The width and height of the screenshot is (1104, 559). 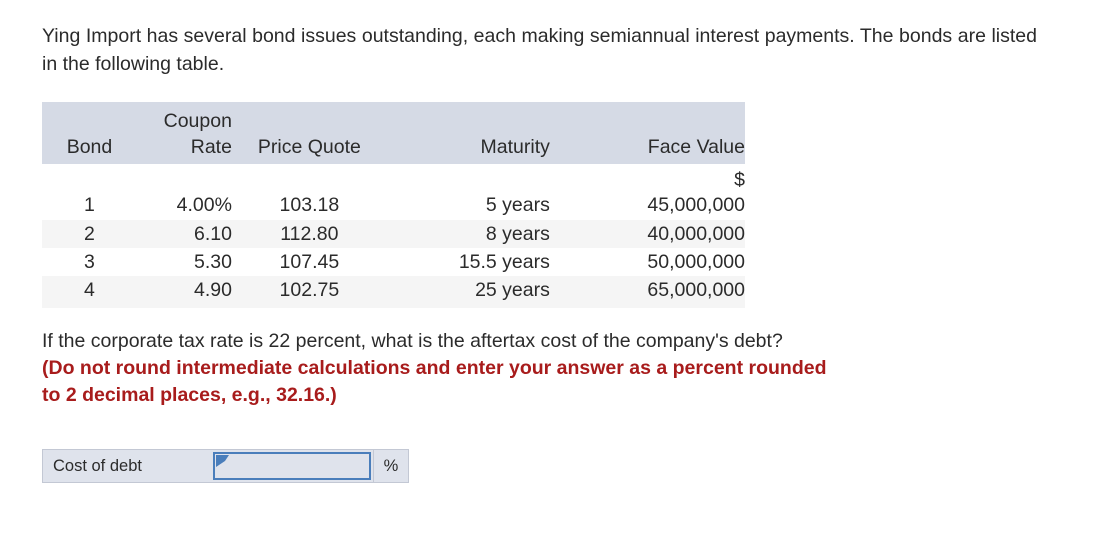 I want to click on cell-bond: 3, so click(x=89, y=262).